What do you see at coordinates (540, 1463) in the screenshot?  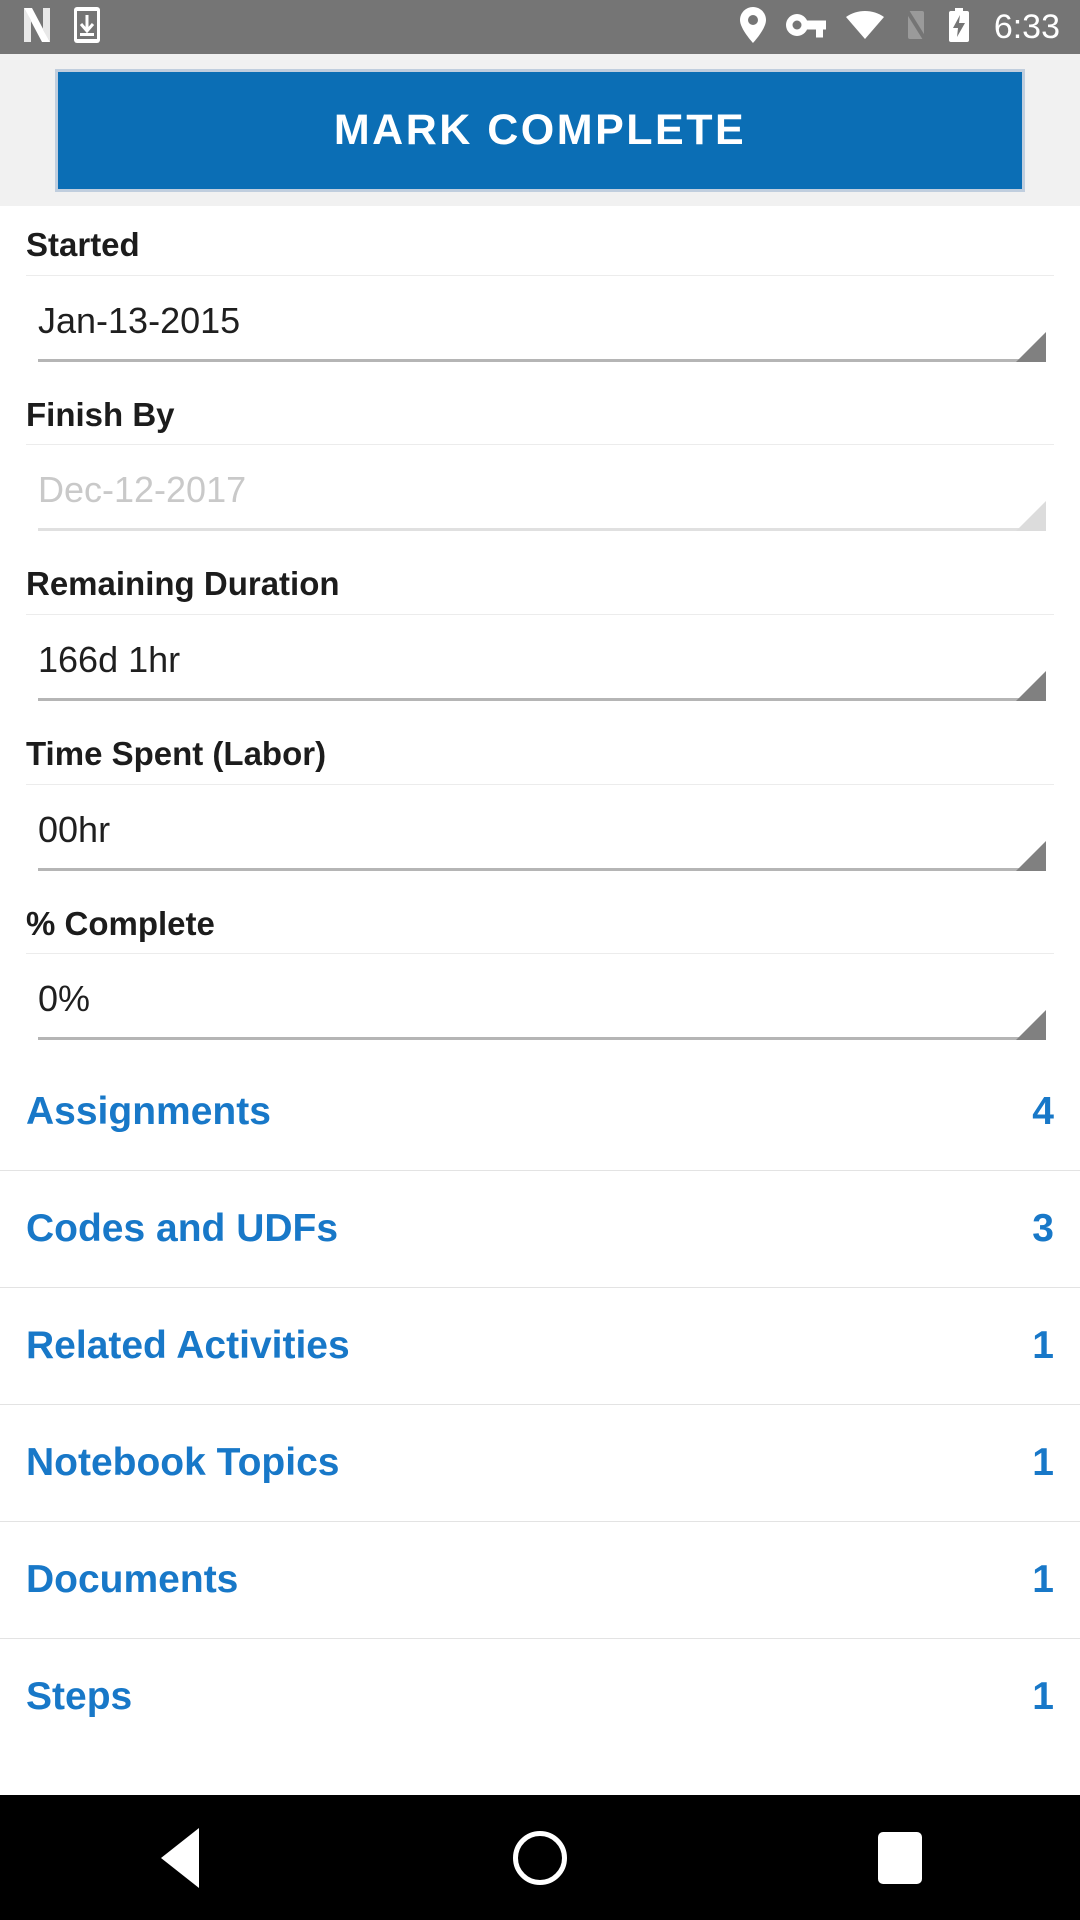 I see `section-row-notebook-topics: Notebook Topics 1` at bounding box center [540, 1463].